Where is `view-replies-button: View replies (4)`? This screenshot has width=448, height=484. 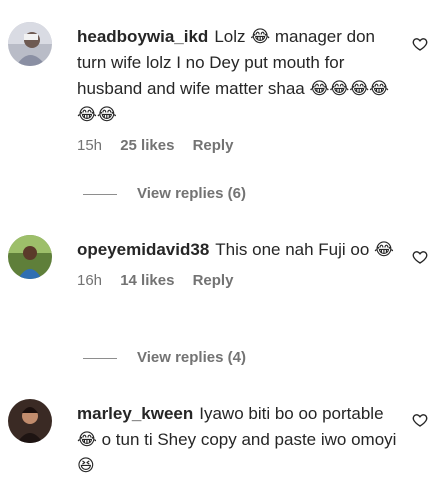
view-replies-button: View replies (4) is located at coordinates (164, 358).